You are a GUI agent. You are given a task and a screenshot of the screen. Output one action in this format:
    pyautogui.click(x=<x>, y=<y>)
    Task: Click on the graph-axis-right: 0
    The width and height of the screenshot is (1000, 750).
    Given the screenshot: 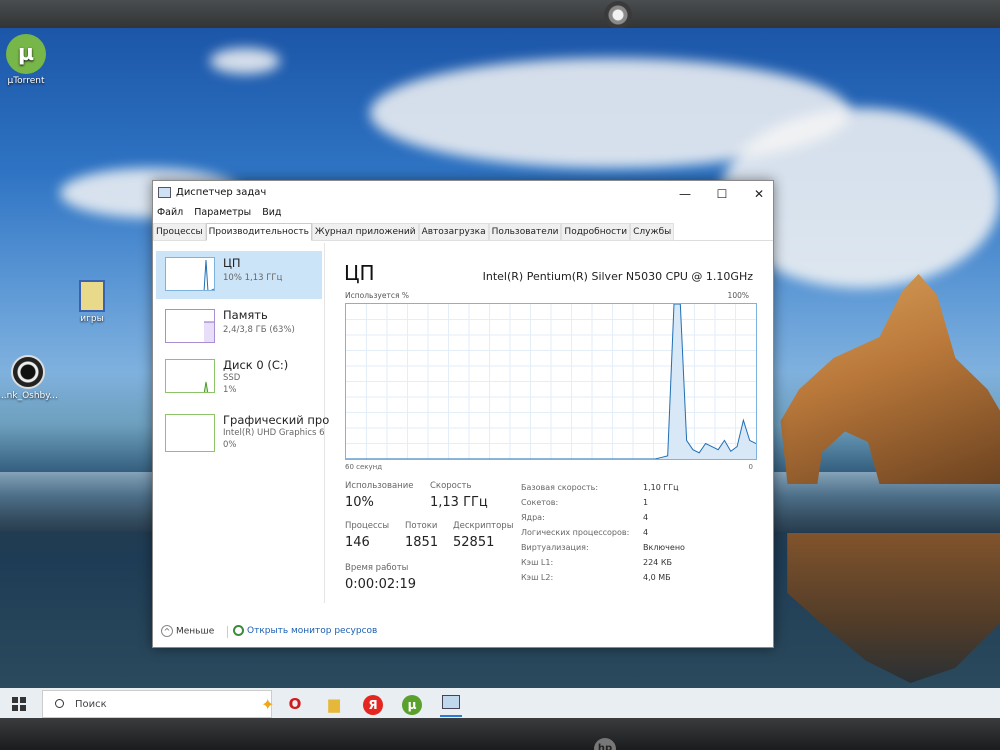 What is the action you would take?
    pyautogui.click(x=750, y=467)
    